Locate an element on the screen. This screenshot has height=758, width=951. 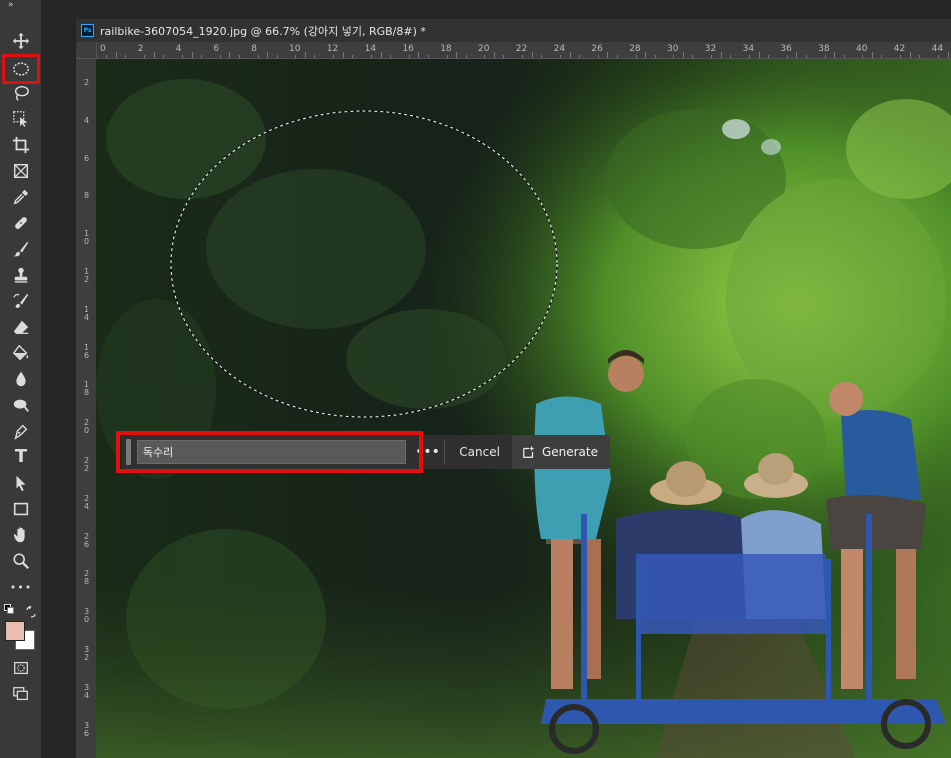
rectangle-icon is located at coordinates (21, 509).